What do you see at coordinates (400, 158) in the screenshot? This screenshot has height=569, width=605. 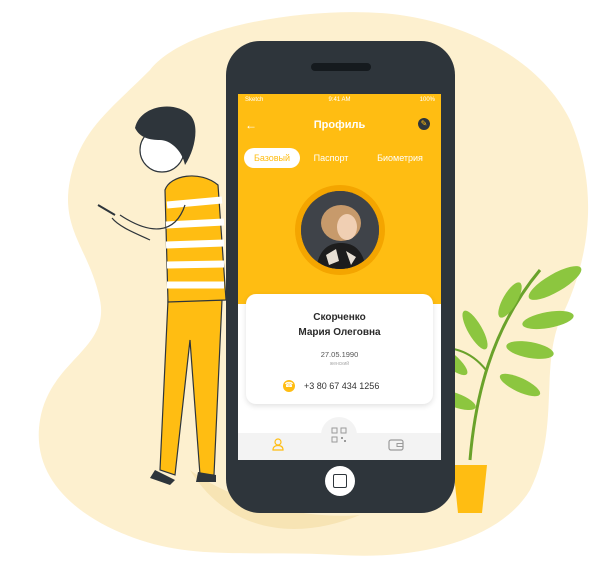 I see `tab-biometrics: Биометрия` at bounding box center [400, 158].